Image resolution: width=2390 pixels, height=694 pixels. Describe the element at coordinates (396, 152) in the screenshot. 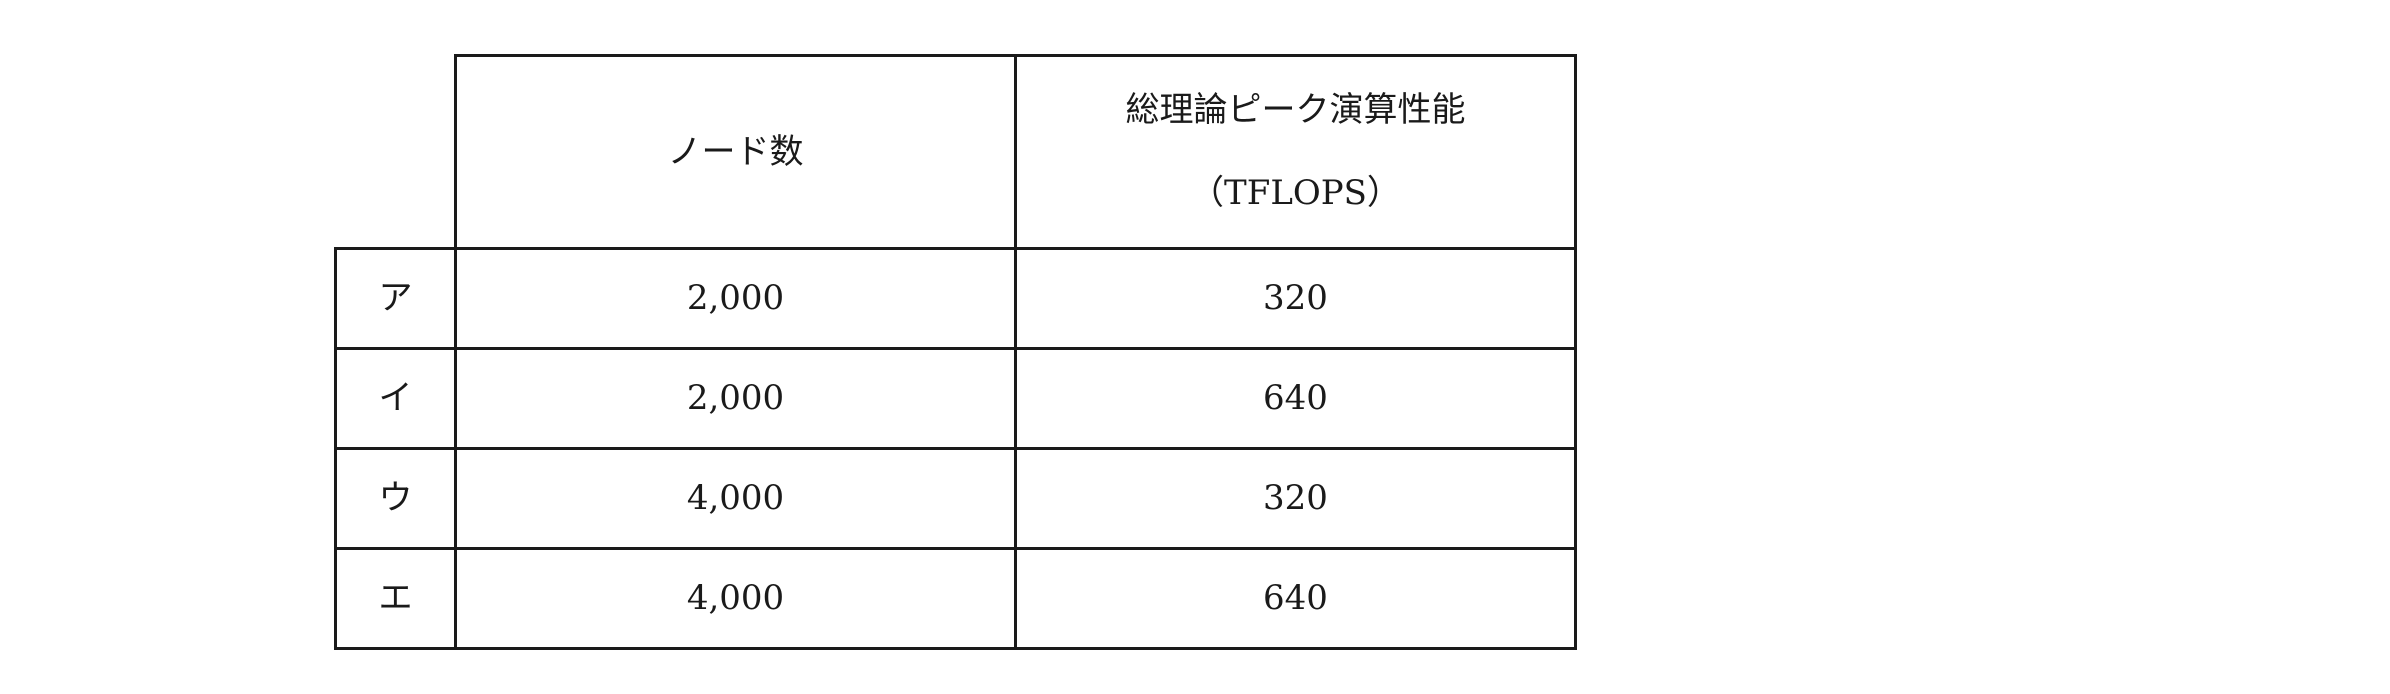

I see `table-corner-cell` at that location.